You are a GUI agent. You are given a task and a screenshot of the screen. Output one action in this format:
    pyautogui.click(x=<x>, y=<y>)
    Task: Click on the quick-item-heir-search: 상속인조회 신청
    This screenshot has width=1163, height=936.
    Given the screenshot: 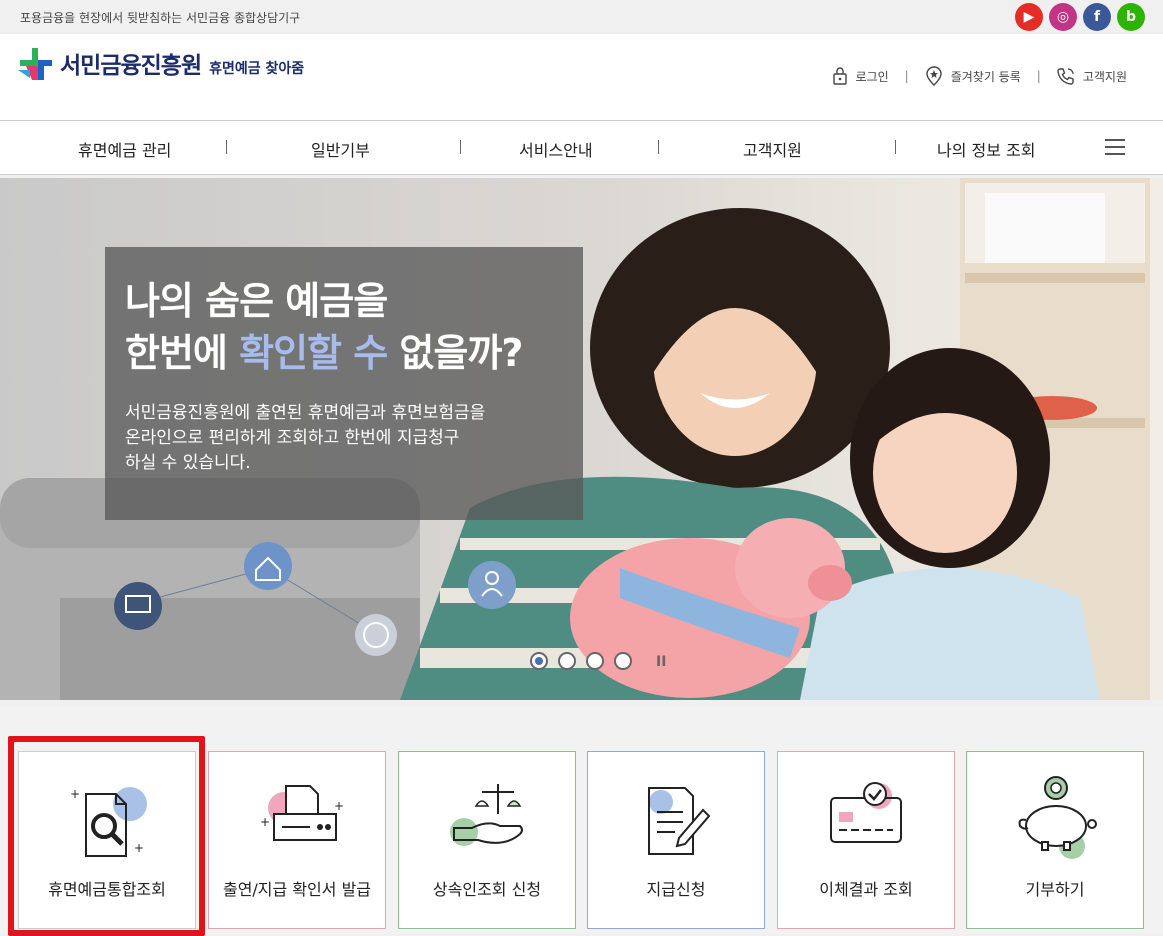 What is the action you would take?
    pyautogui.click(x=487, y=840)
    